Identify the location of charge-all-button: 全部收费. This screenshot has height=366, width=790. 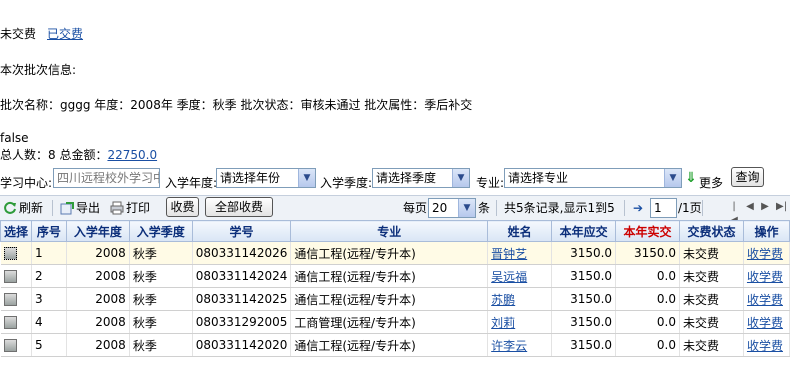
(239, 207).